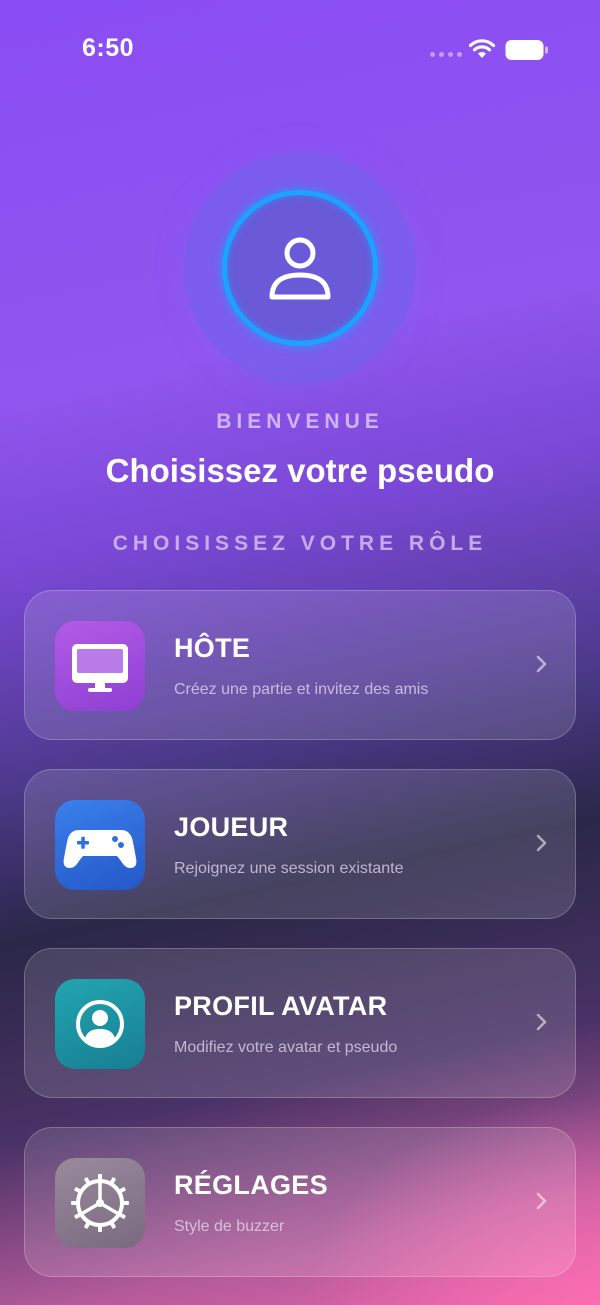  I want to click on status-time: 6:50, so click(108, 48).